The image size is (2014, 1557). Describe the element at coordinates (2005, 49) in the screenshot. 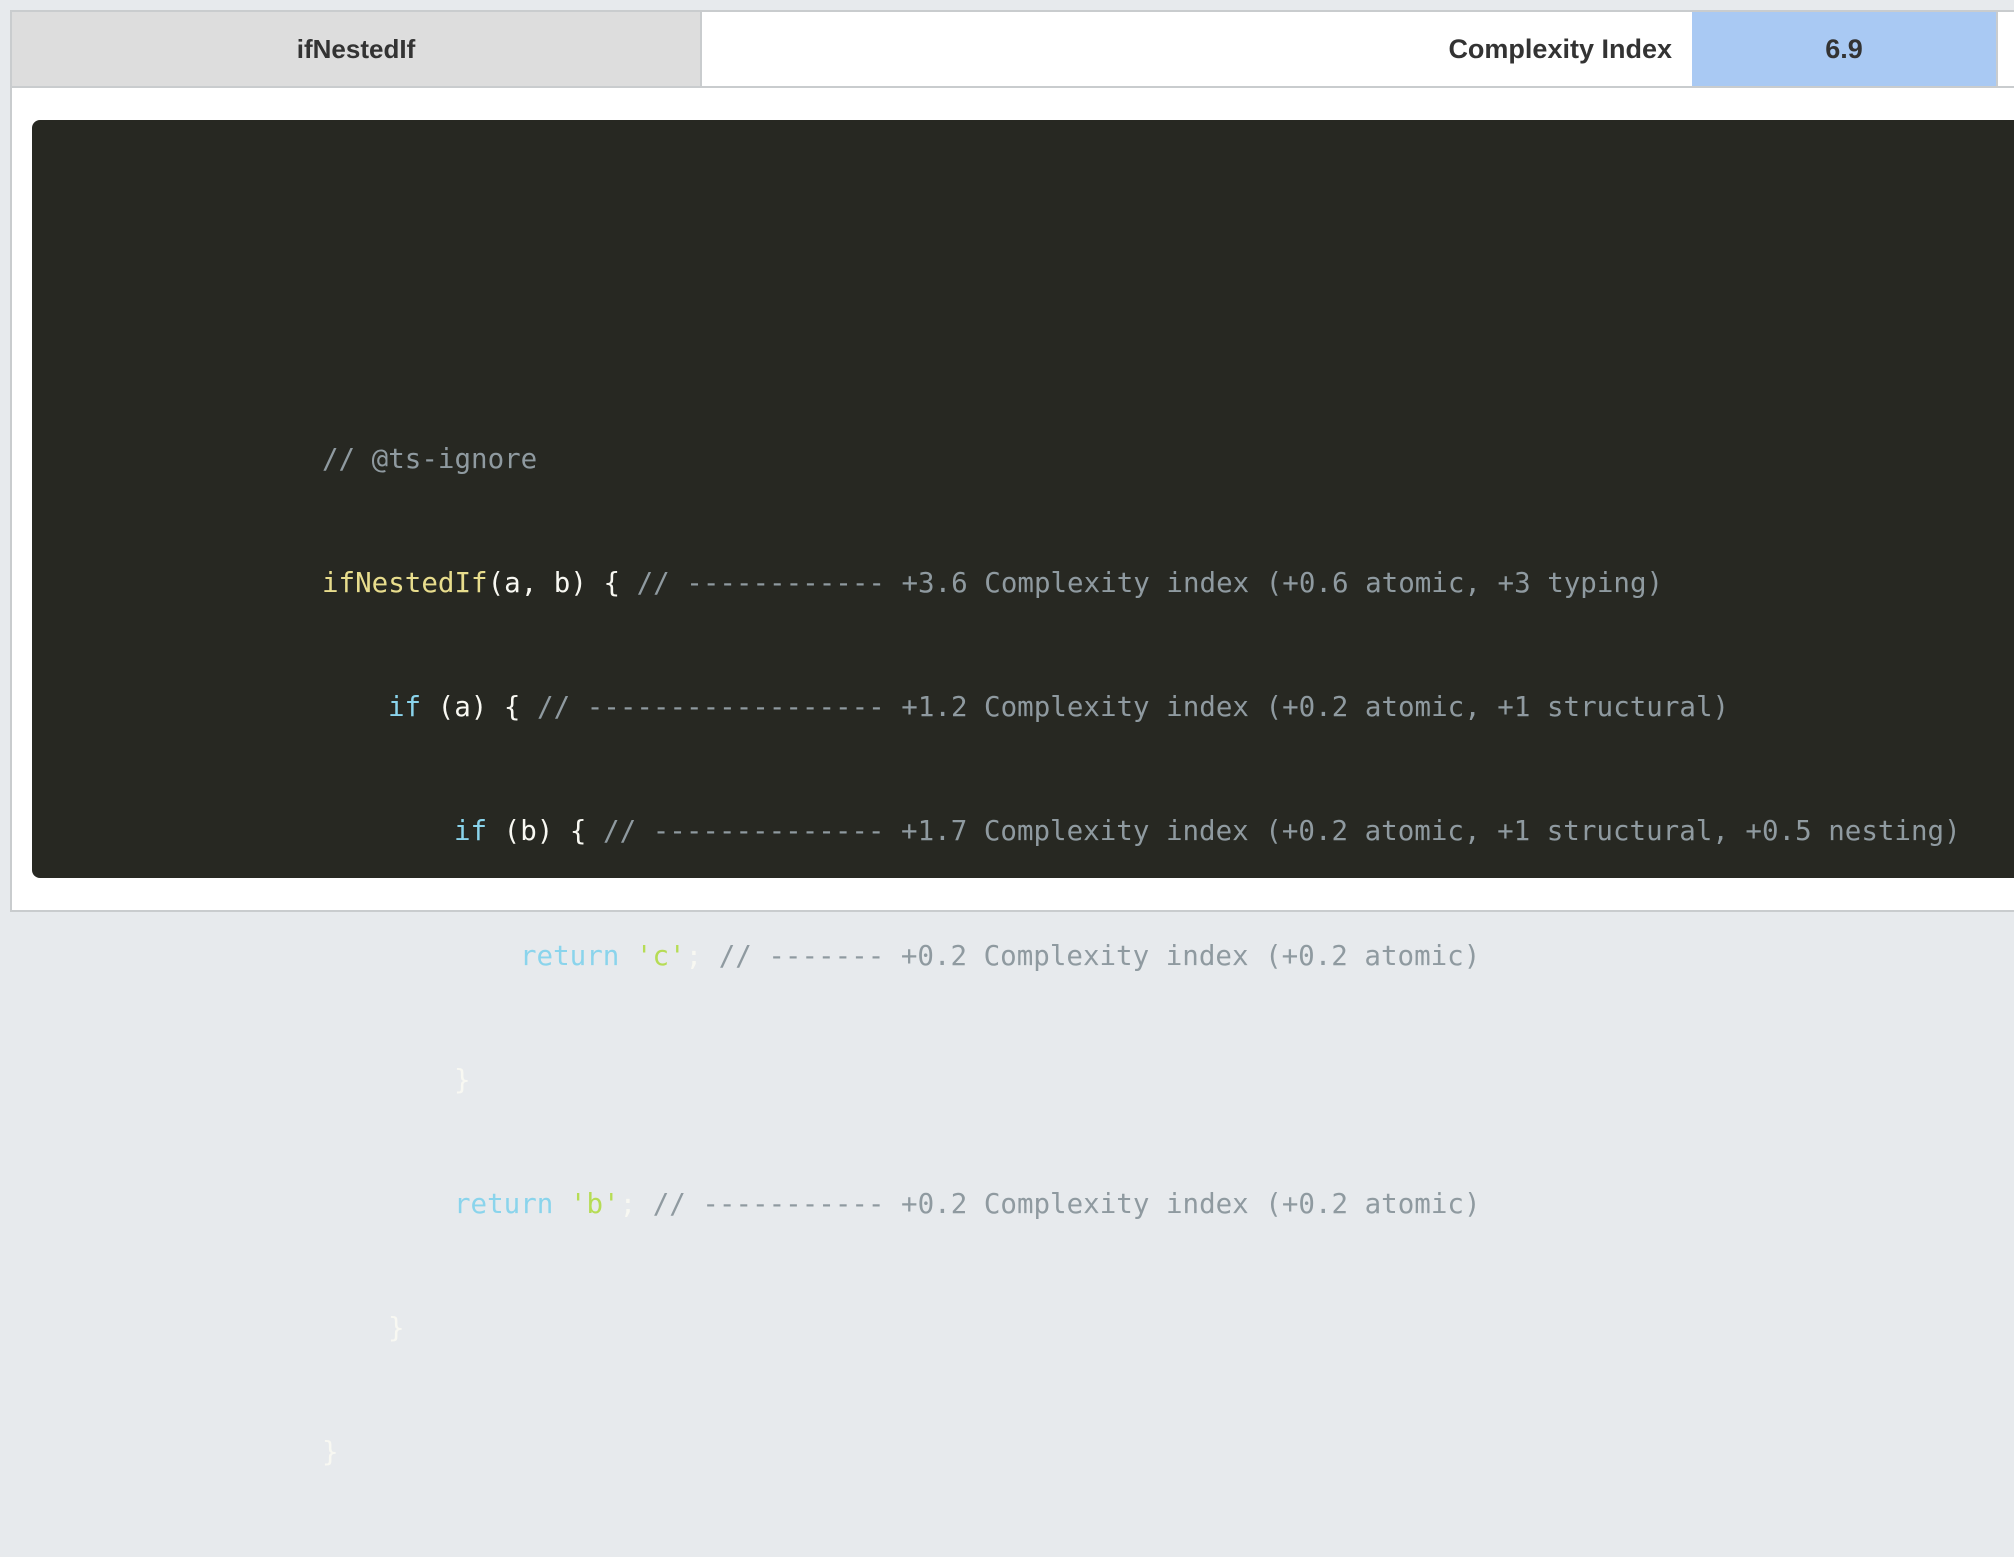

I see `header-spacer` at that location.